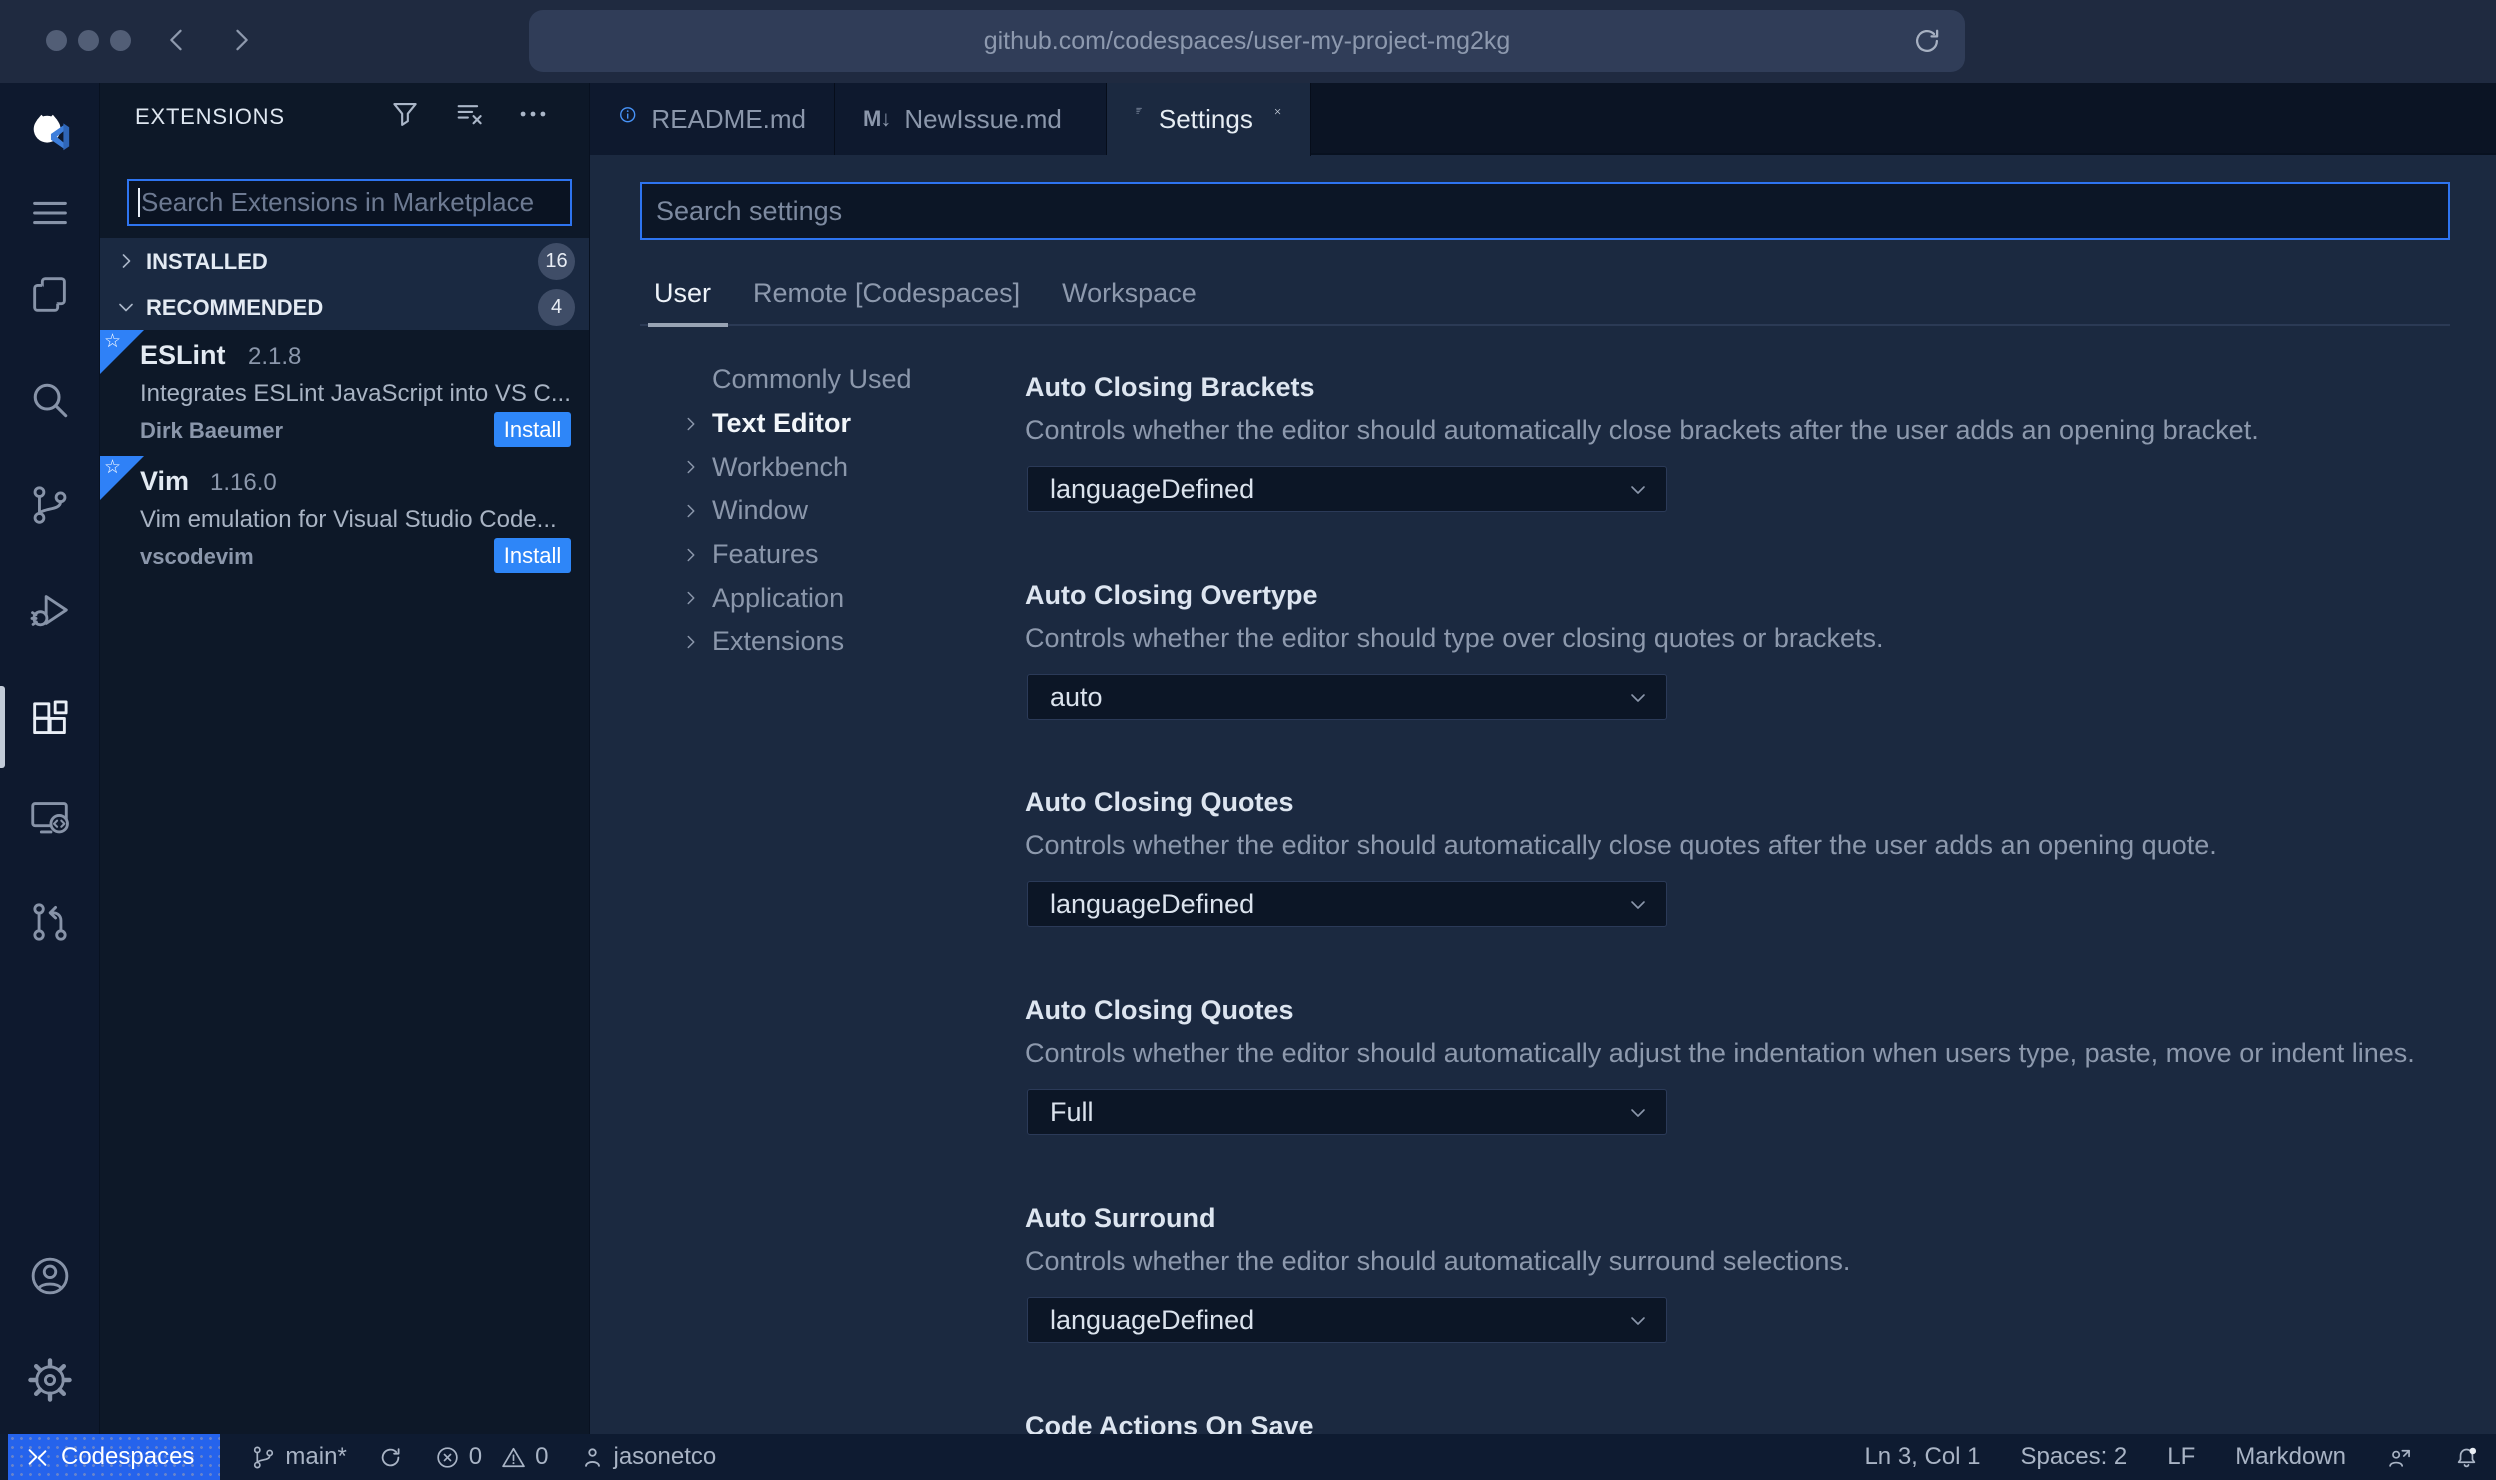 The width and height of the screenshot is (2496, 1480). I want to click on extension-author: vscodevim, so click(197, 556).